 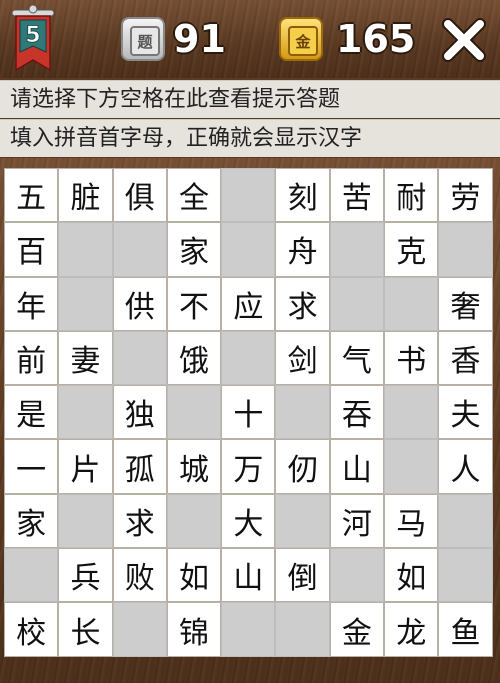 I want to click on grid-cell: 苦, so click(x=357, y=195).